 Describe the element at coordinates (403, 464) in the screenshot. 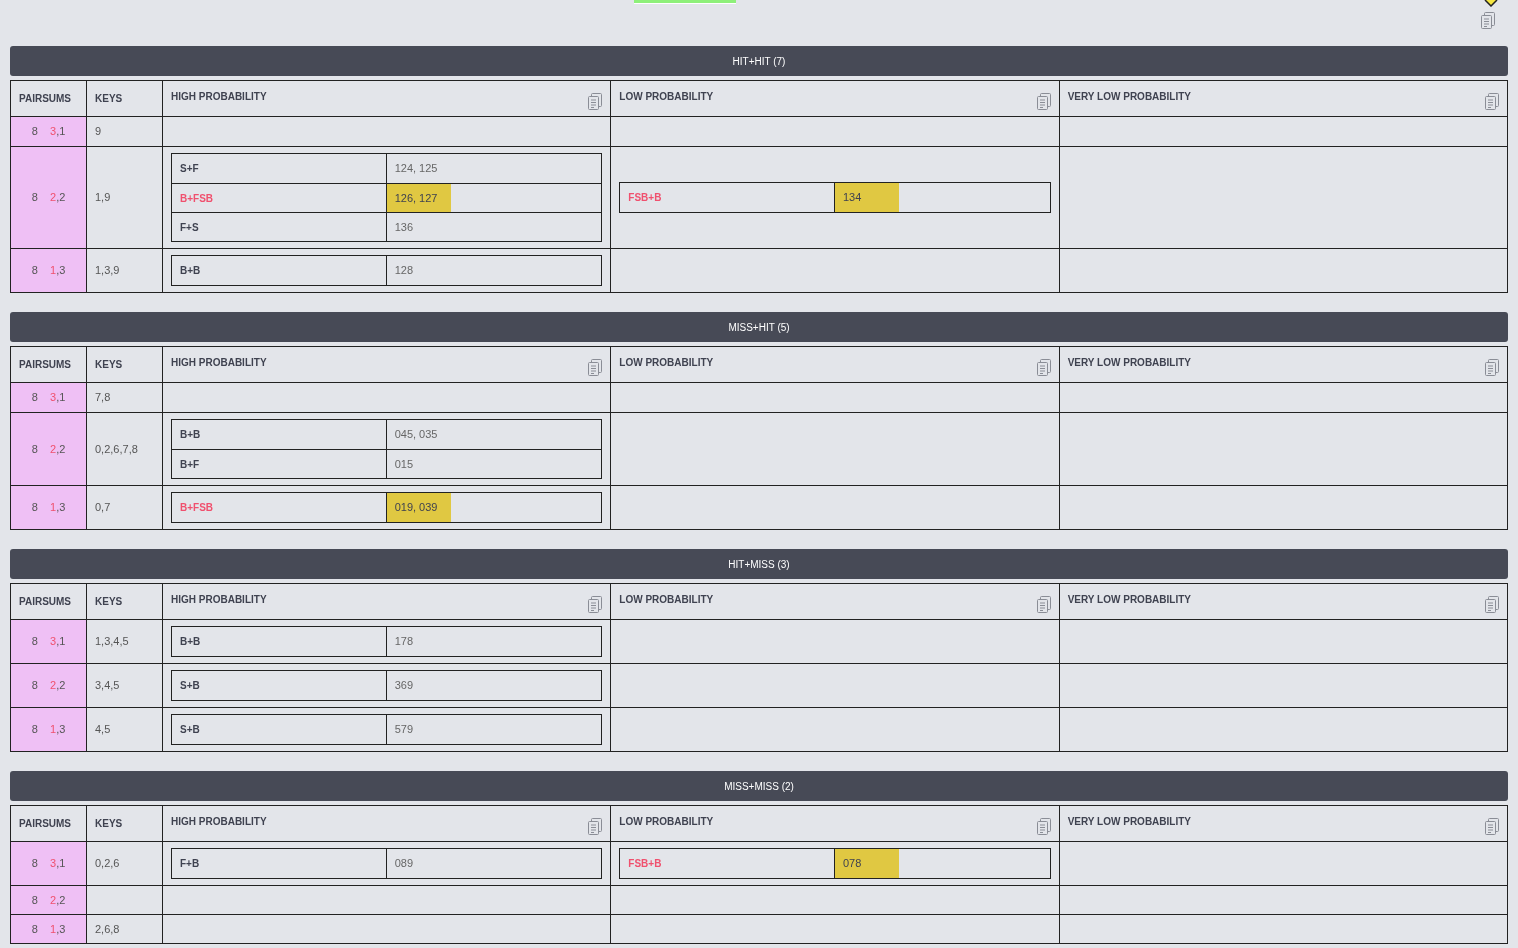

I see `combo-value: 015` at that location.